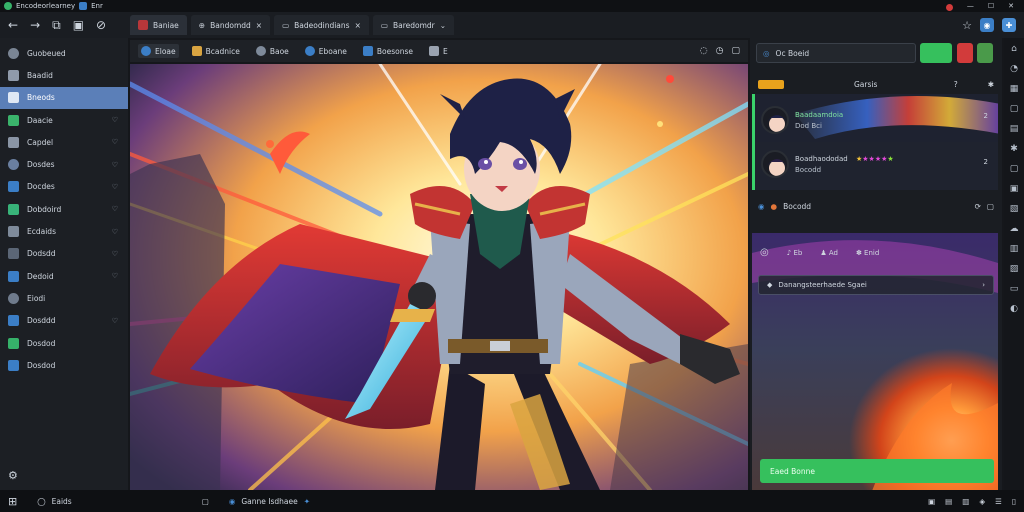 The height and width of the screenshot is (512, 1024). Describe the element at coordinates (438, 51) in the screenshot. I see `bookmark-e: E` at that location.